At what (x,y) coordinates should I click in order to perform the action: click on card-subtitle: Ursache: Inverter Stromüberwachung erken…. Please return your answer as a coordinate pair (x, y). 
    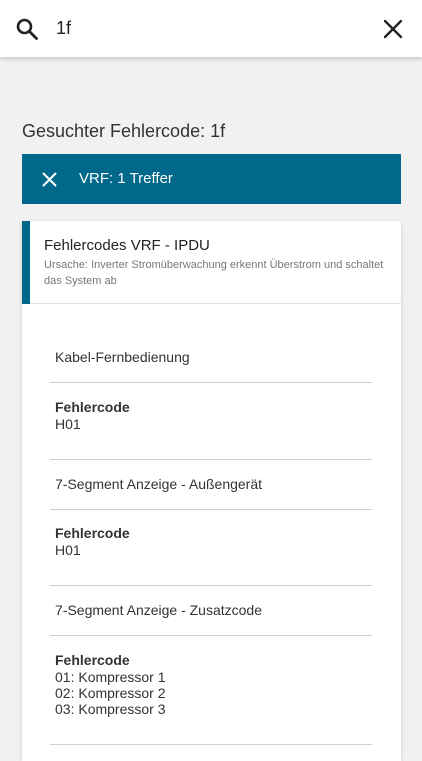
    Looking at the image, I should click on (214, 273).